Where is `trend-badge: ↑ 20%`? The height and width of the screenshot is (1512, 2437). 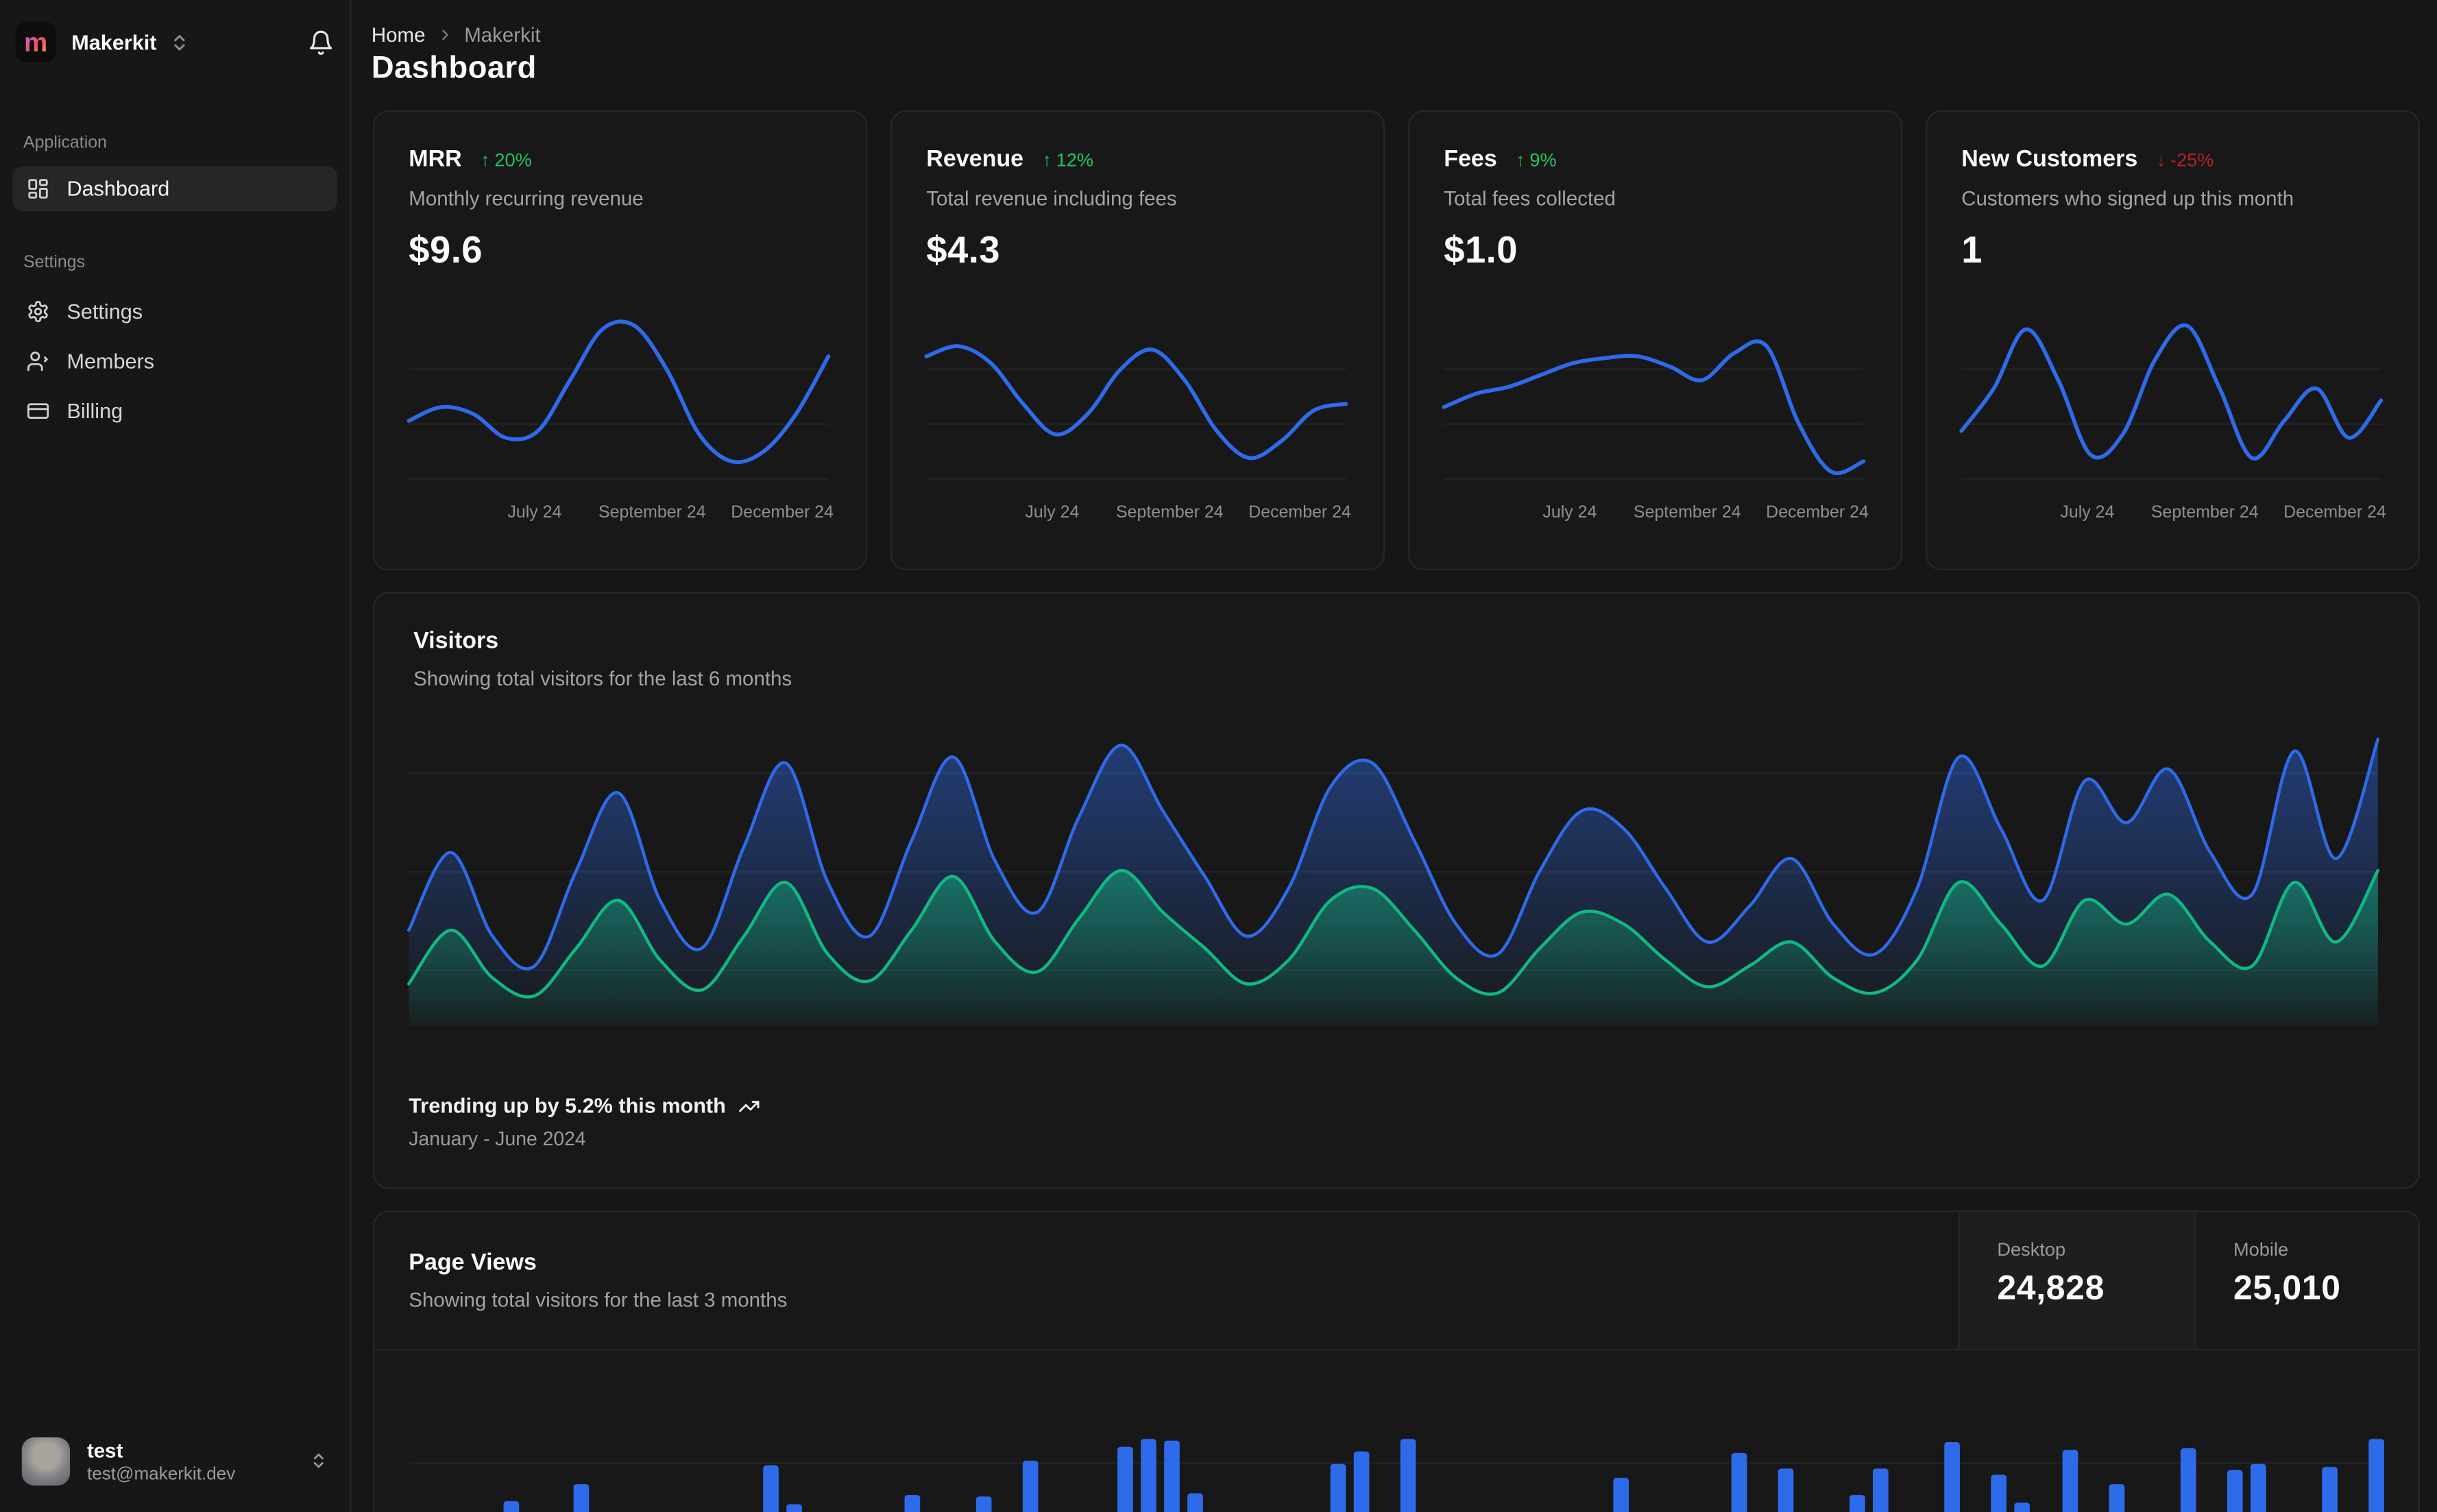
trend-badge: ↑ 20% is located at coordinates (506, 160).